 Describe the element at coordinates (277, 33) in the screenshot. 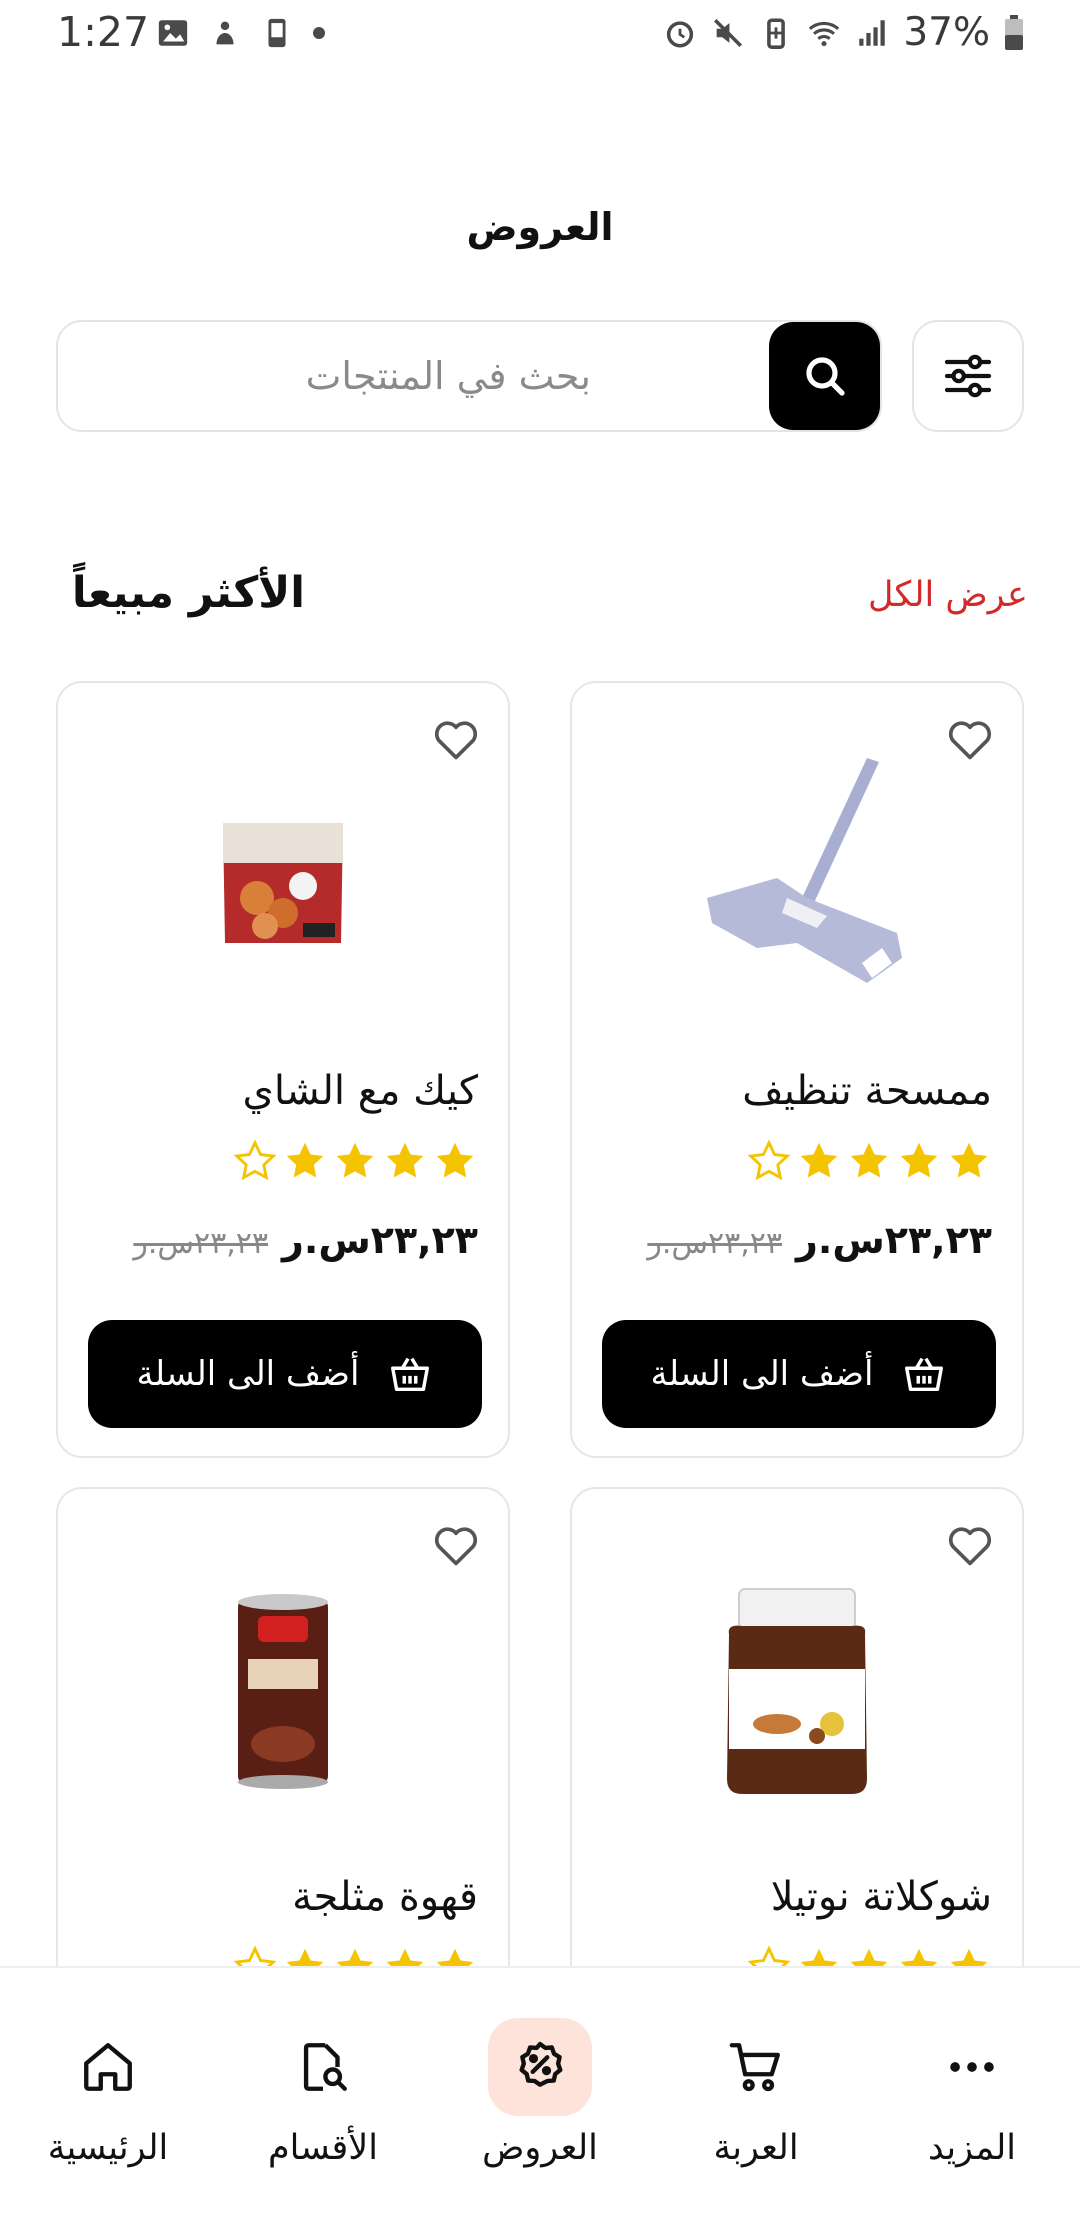

I see `device-icon` at that location.